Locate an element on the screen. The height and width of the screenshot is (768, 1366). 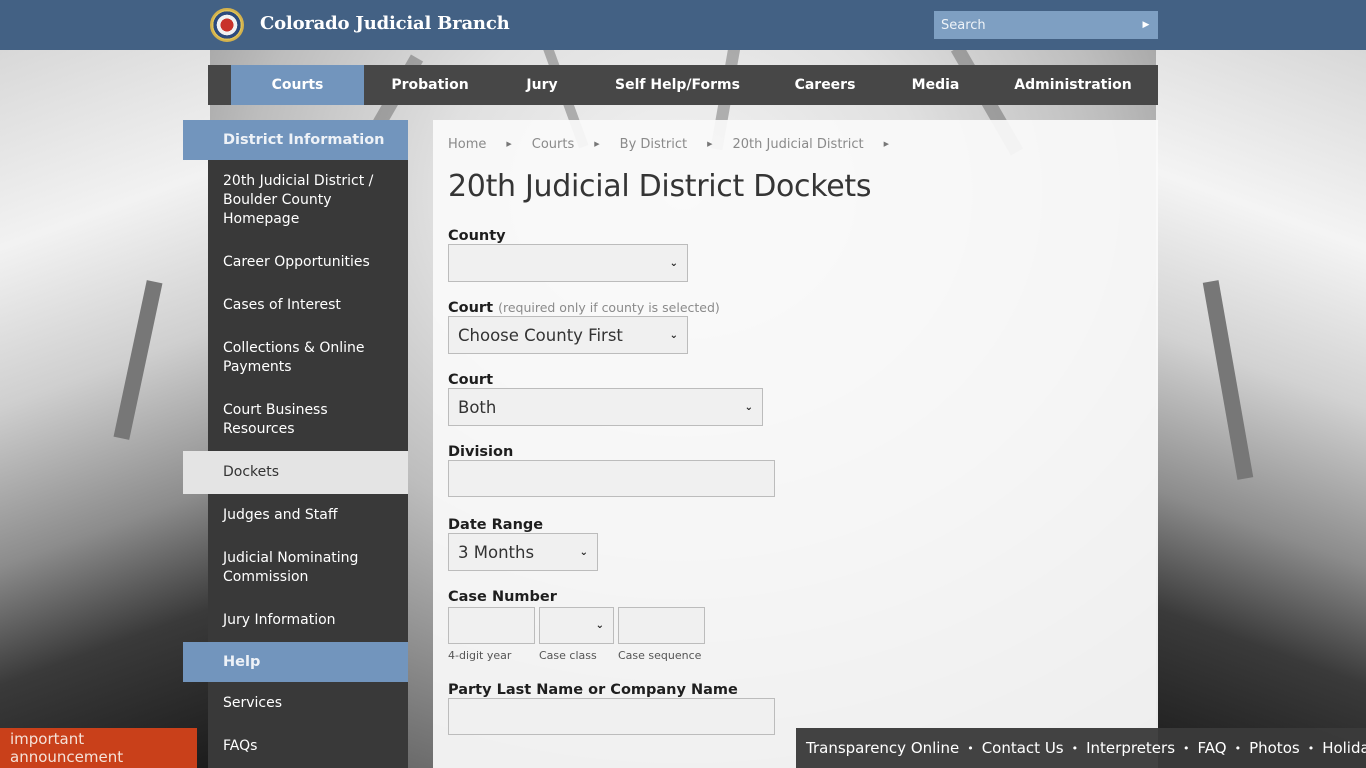
sidebar-list-help: Services FAQs is located at coordinates (308, 725).